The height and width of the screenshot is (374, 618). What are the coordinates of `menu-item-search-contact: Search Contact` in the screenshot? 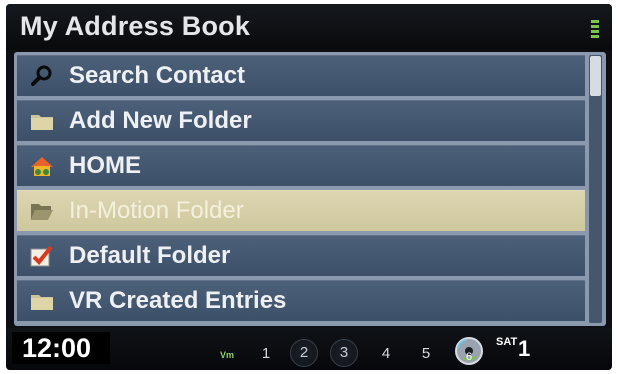 It's located at (301, 75).